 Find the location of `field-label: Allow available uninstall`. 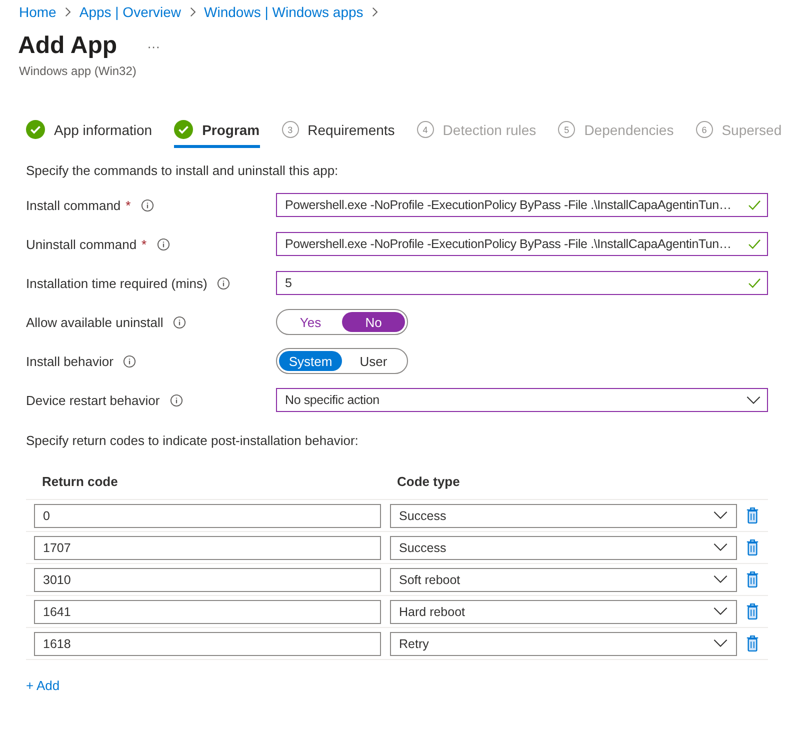

field-label: Allow available uninstall is located at coordinates (95, 322).